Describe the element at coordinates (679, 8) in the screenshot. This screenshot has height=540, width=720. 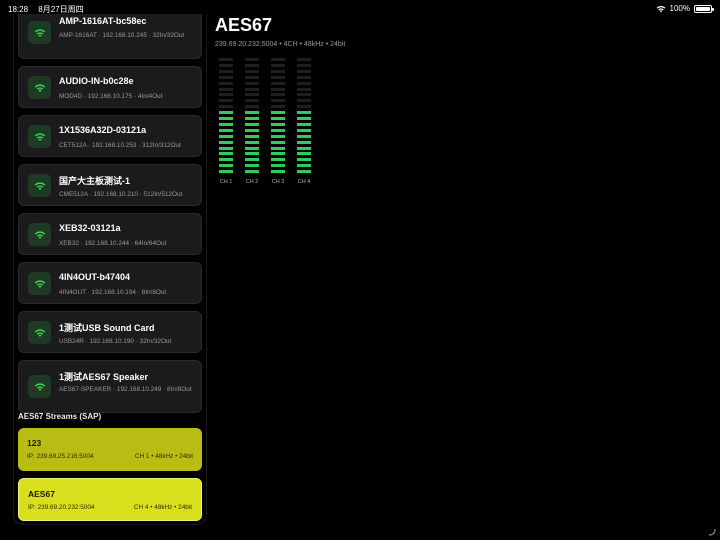
I see `battery-percent: 100%` at that location.